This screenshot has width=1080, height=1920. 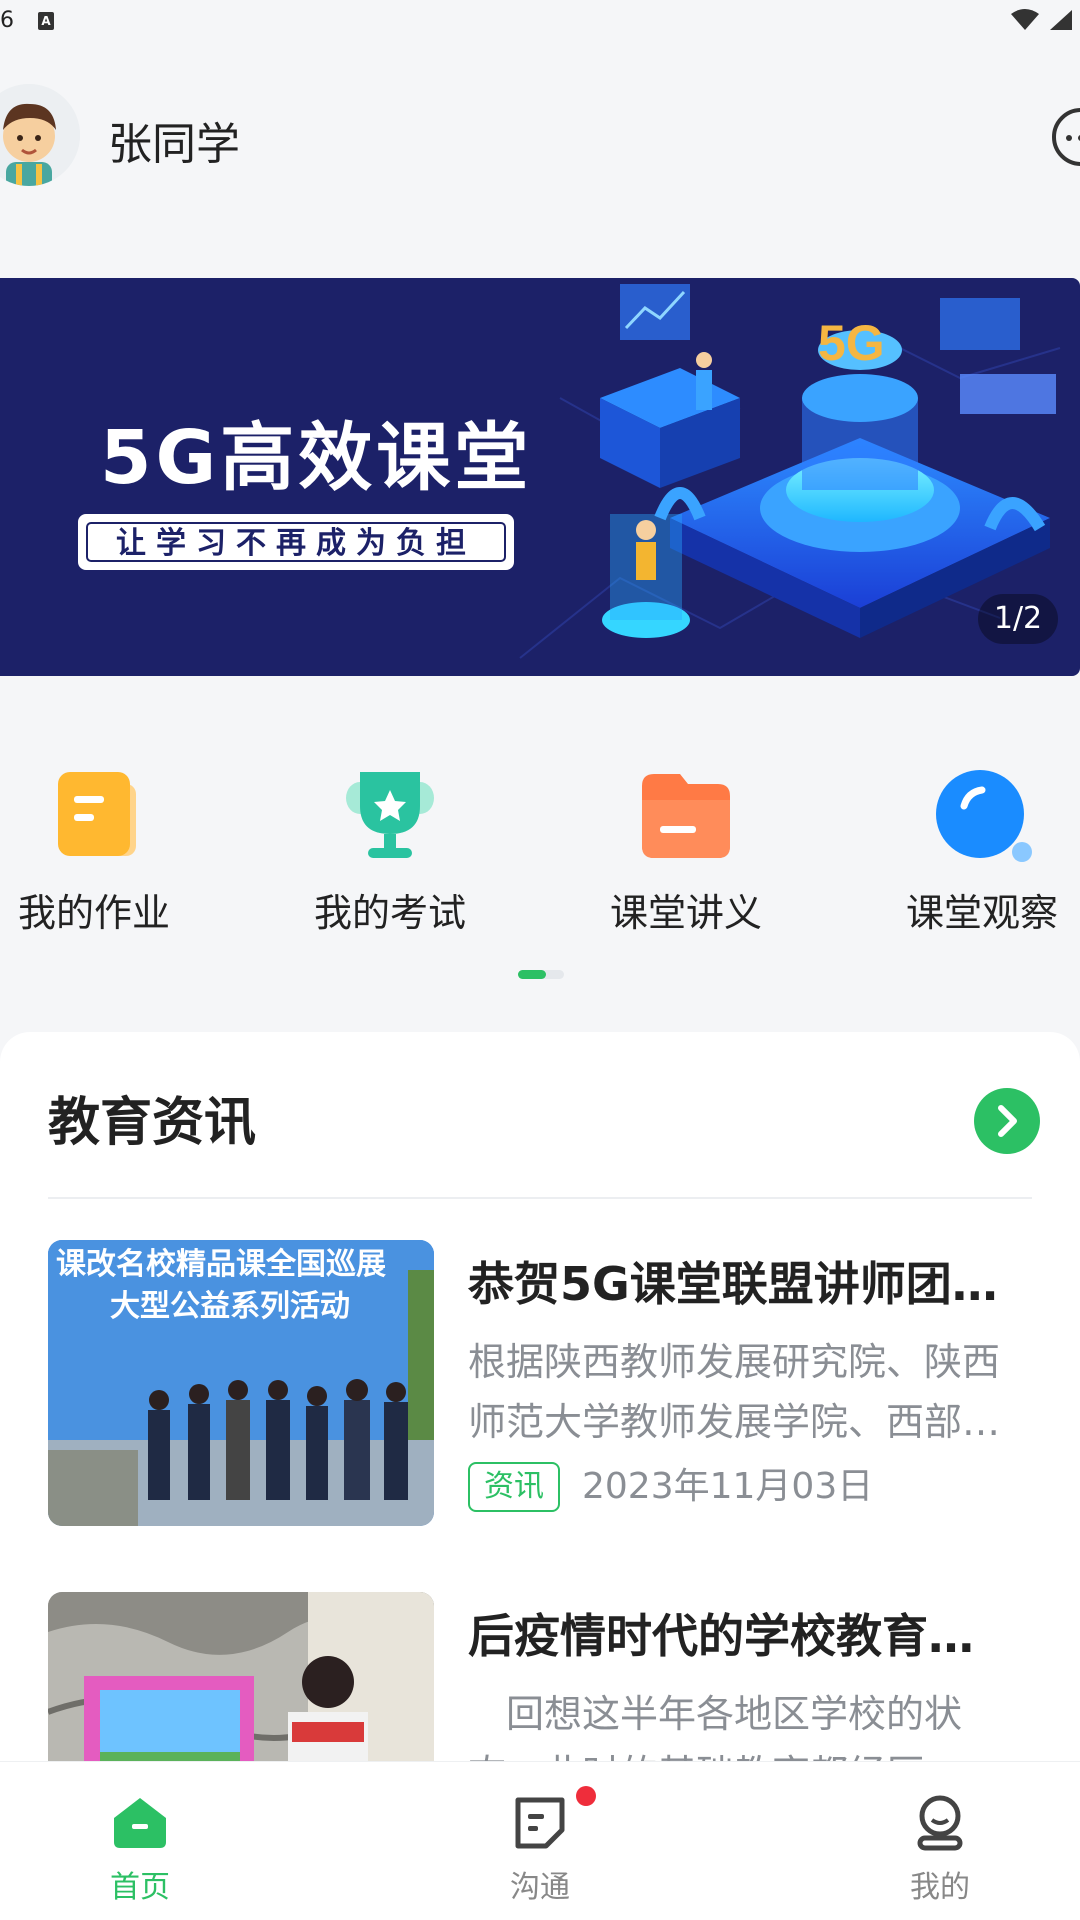 What do you see at coordinates (540, 1823) in the screenshot?
I see `chat-icon` at bounding box center [540, 1823].